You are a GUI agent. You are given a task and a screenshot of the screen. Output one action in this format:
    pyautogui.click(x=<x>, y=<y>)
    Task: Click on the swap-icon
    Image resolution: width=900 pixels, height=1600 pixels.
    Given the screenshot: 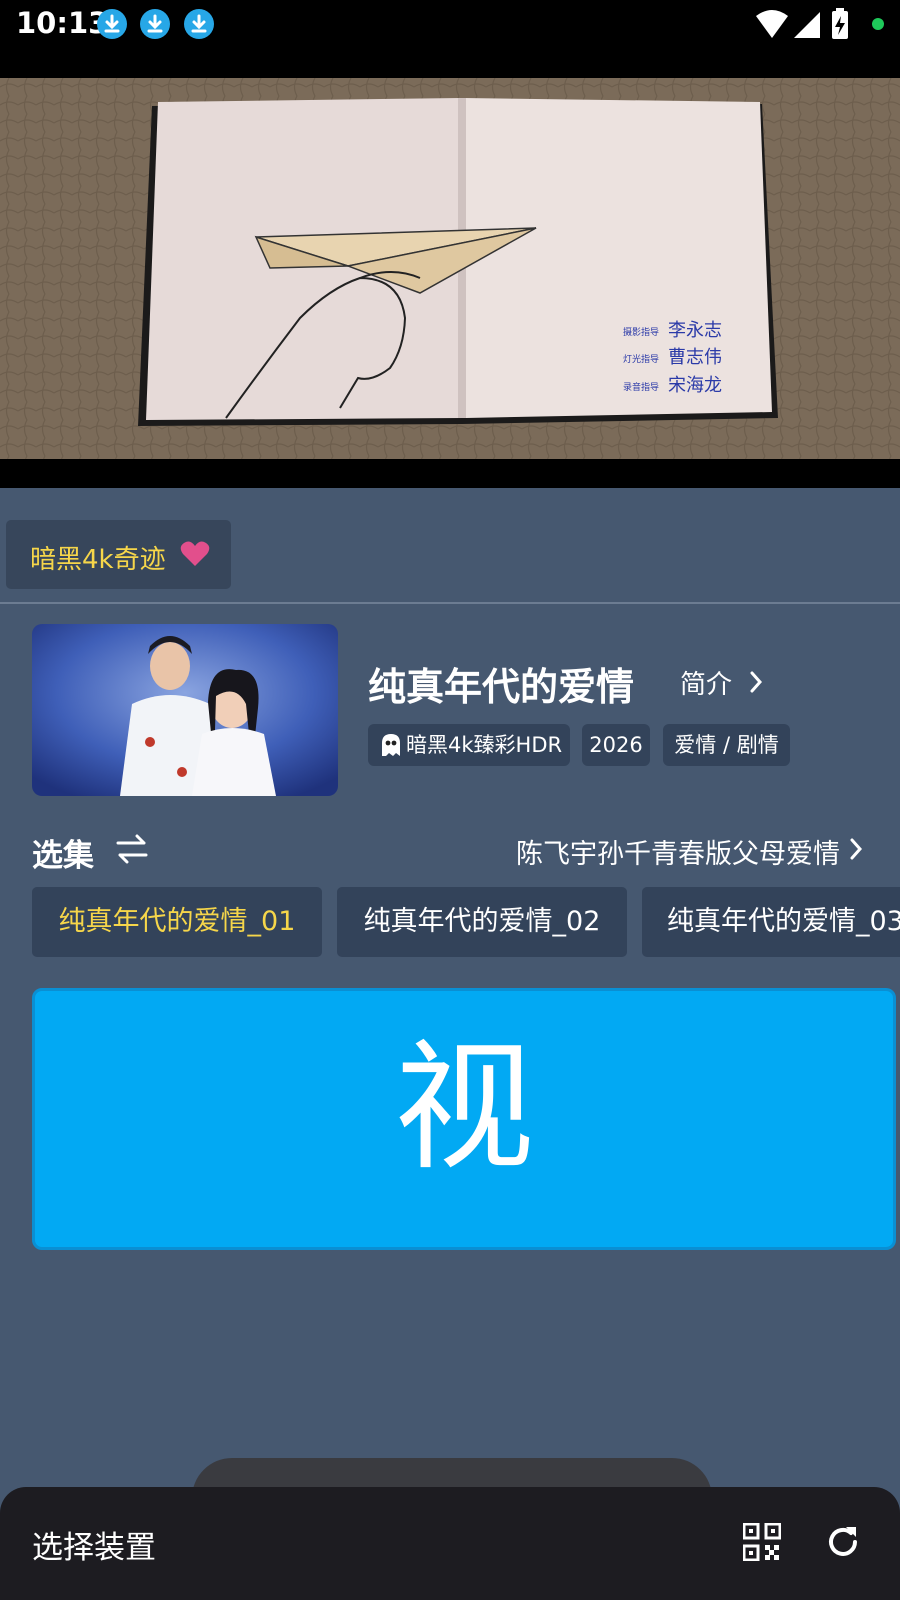 What is the action you would take?
    pyautogui.click(x=132, y=849)
    